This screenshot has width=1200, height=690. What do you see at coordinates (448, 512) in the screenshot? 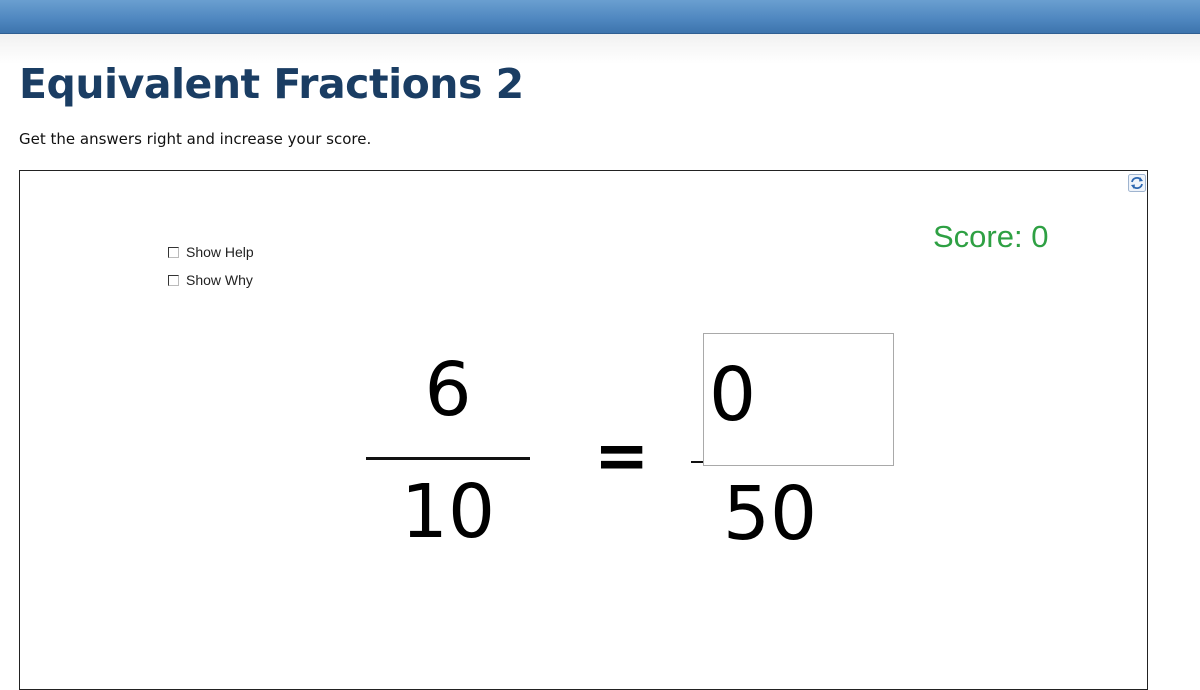
I see `left-denominator: 10` at bounding box center [448, 512].